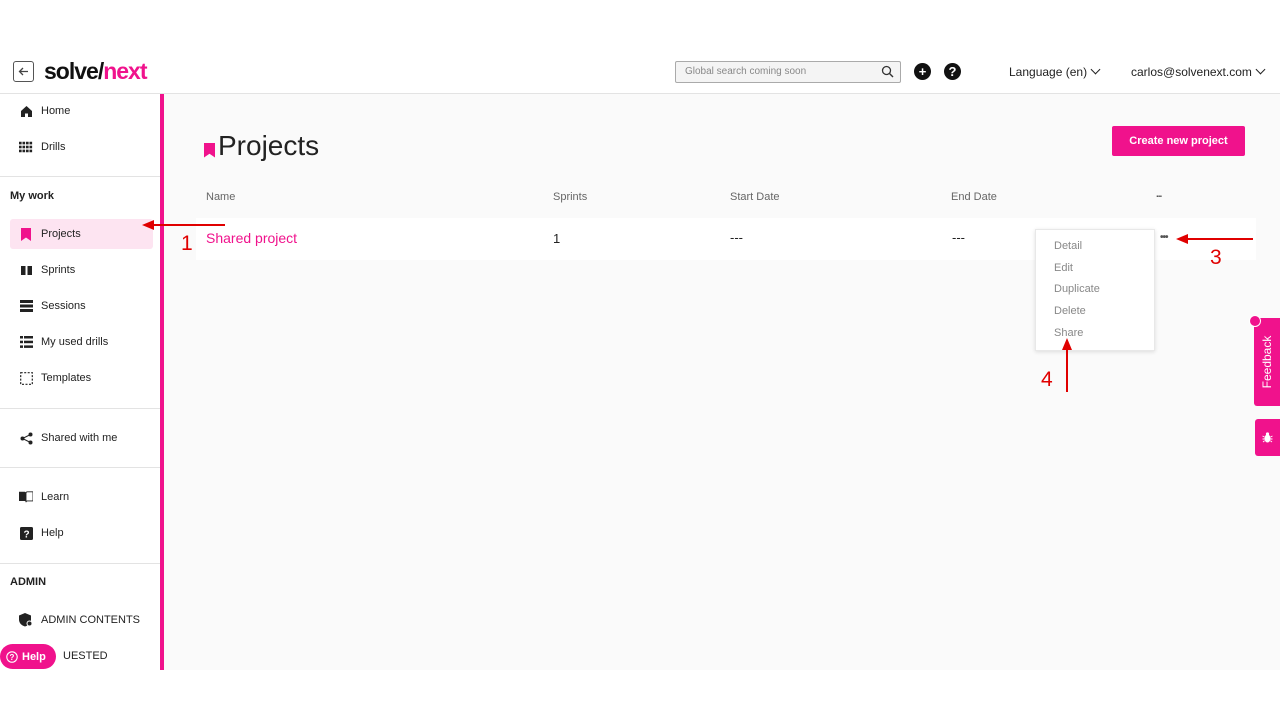 This screenshot has height=720, width=1280. What do you see at coordinates (81, 147) in the screenshot?
I see `sidebar-item-drills: Drills` at bounding box center [81, 147].